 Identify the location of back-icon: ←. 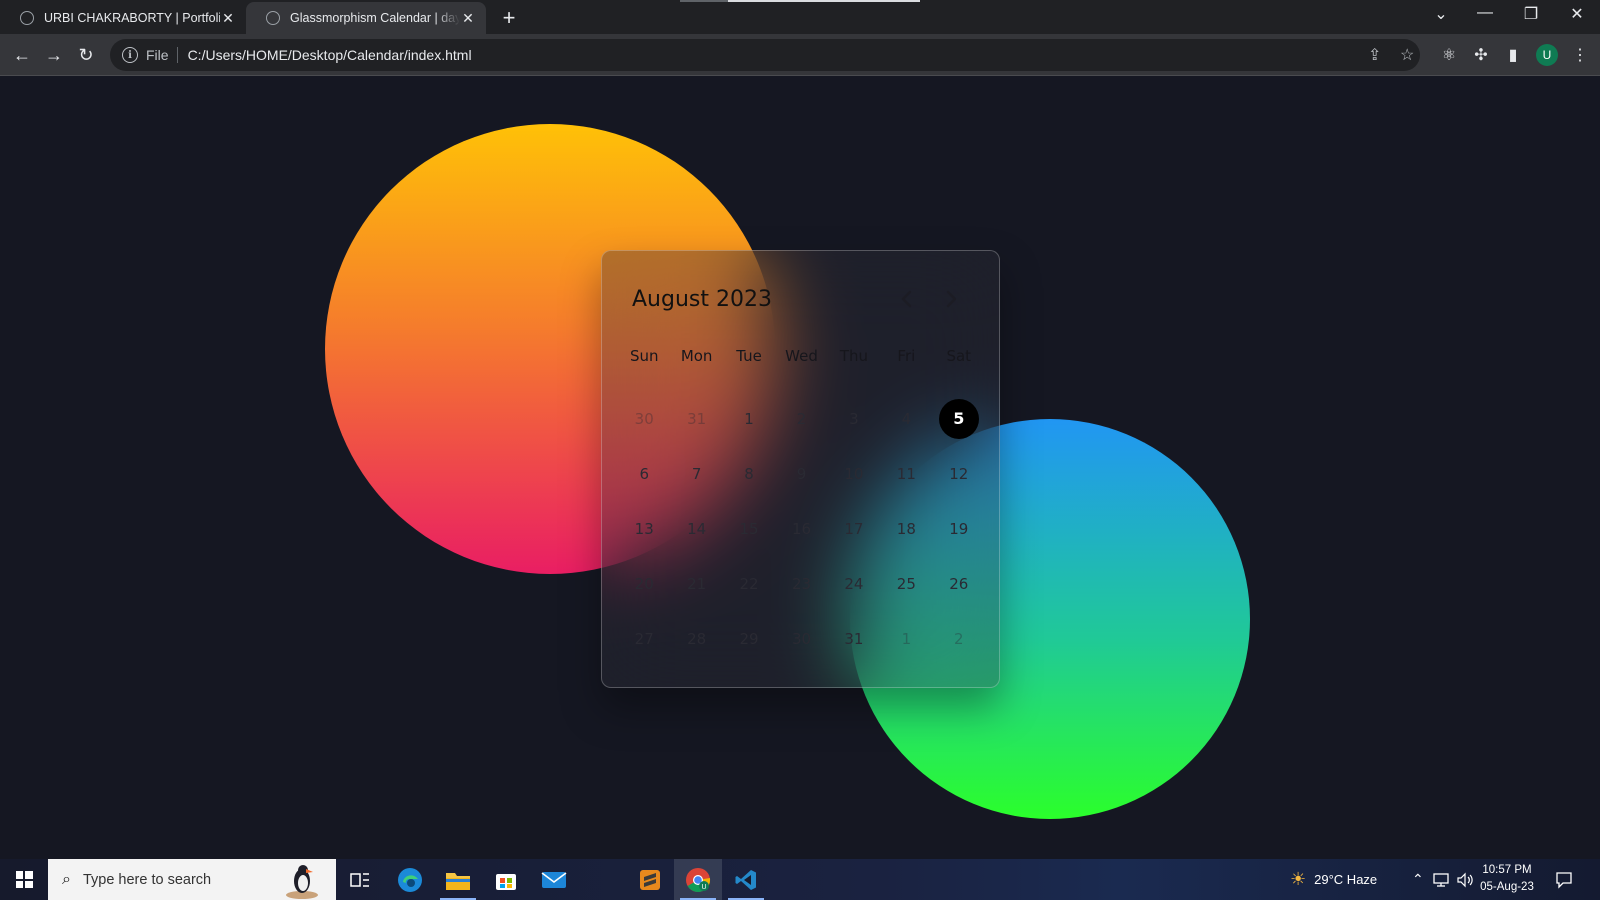
(22, 55).